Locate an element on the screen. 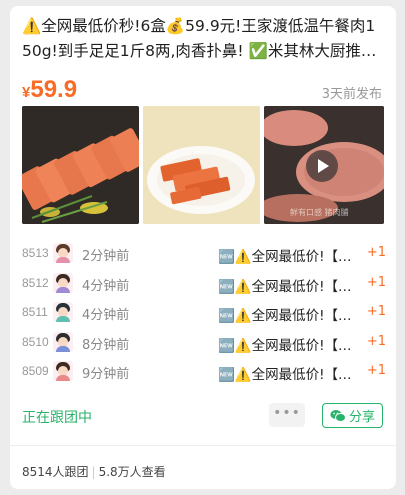  following-status: 正在跟团中 is located at coordinates (57, 418).